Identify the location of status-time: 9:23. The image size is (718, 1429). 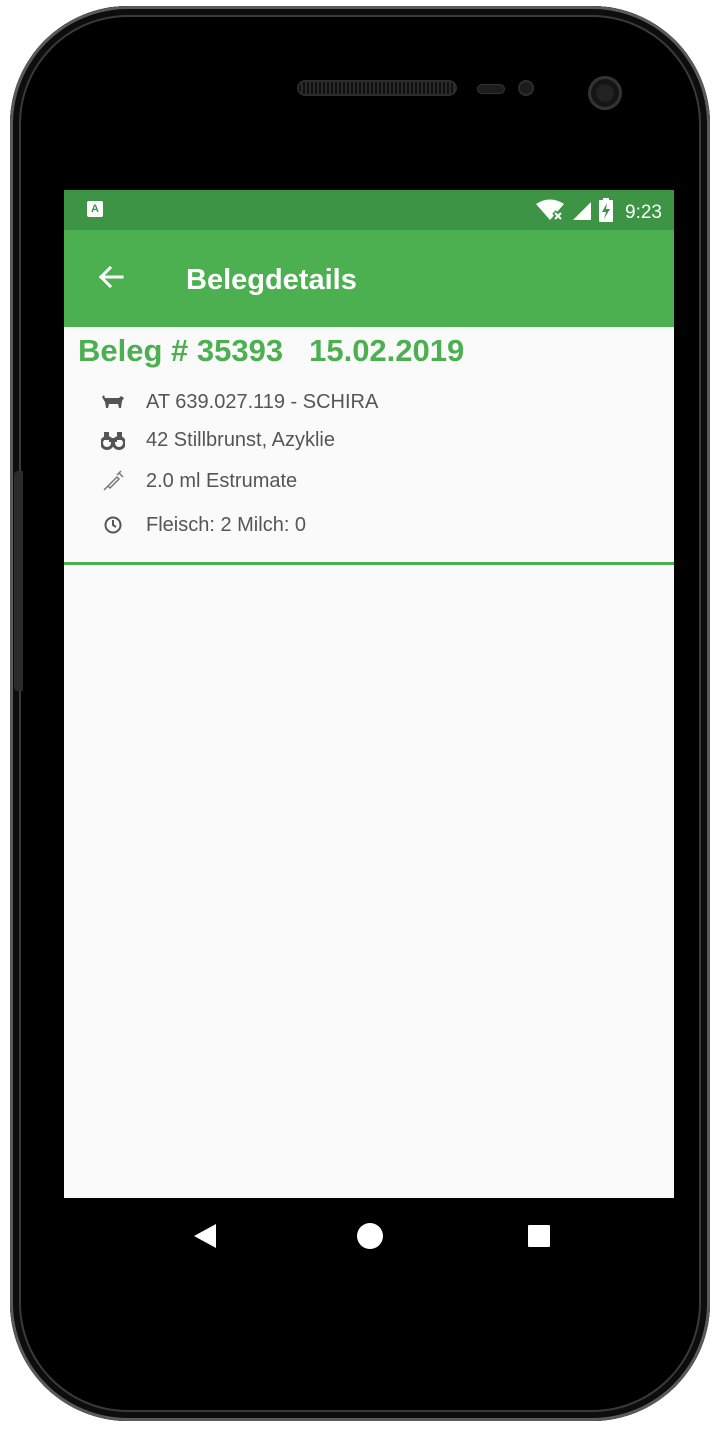
(643, 212).